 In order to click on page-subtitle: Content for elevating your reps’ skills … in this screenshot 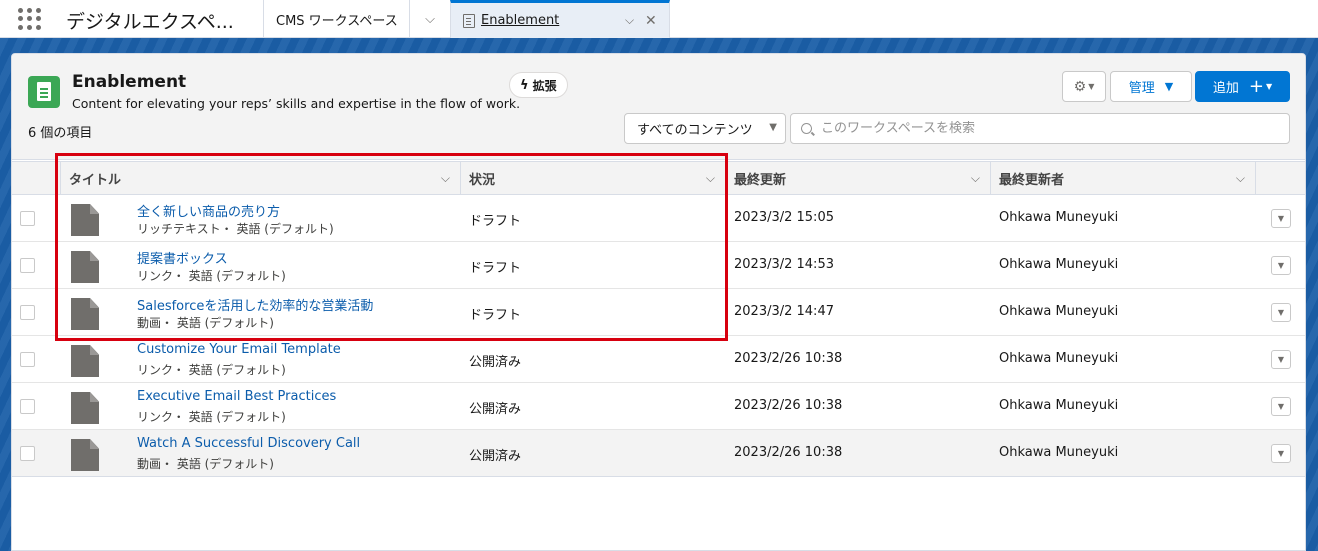, I will do `click(296, 103)`.